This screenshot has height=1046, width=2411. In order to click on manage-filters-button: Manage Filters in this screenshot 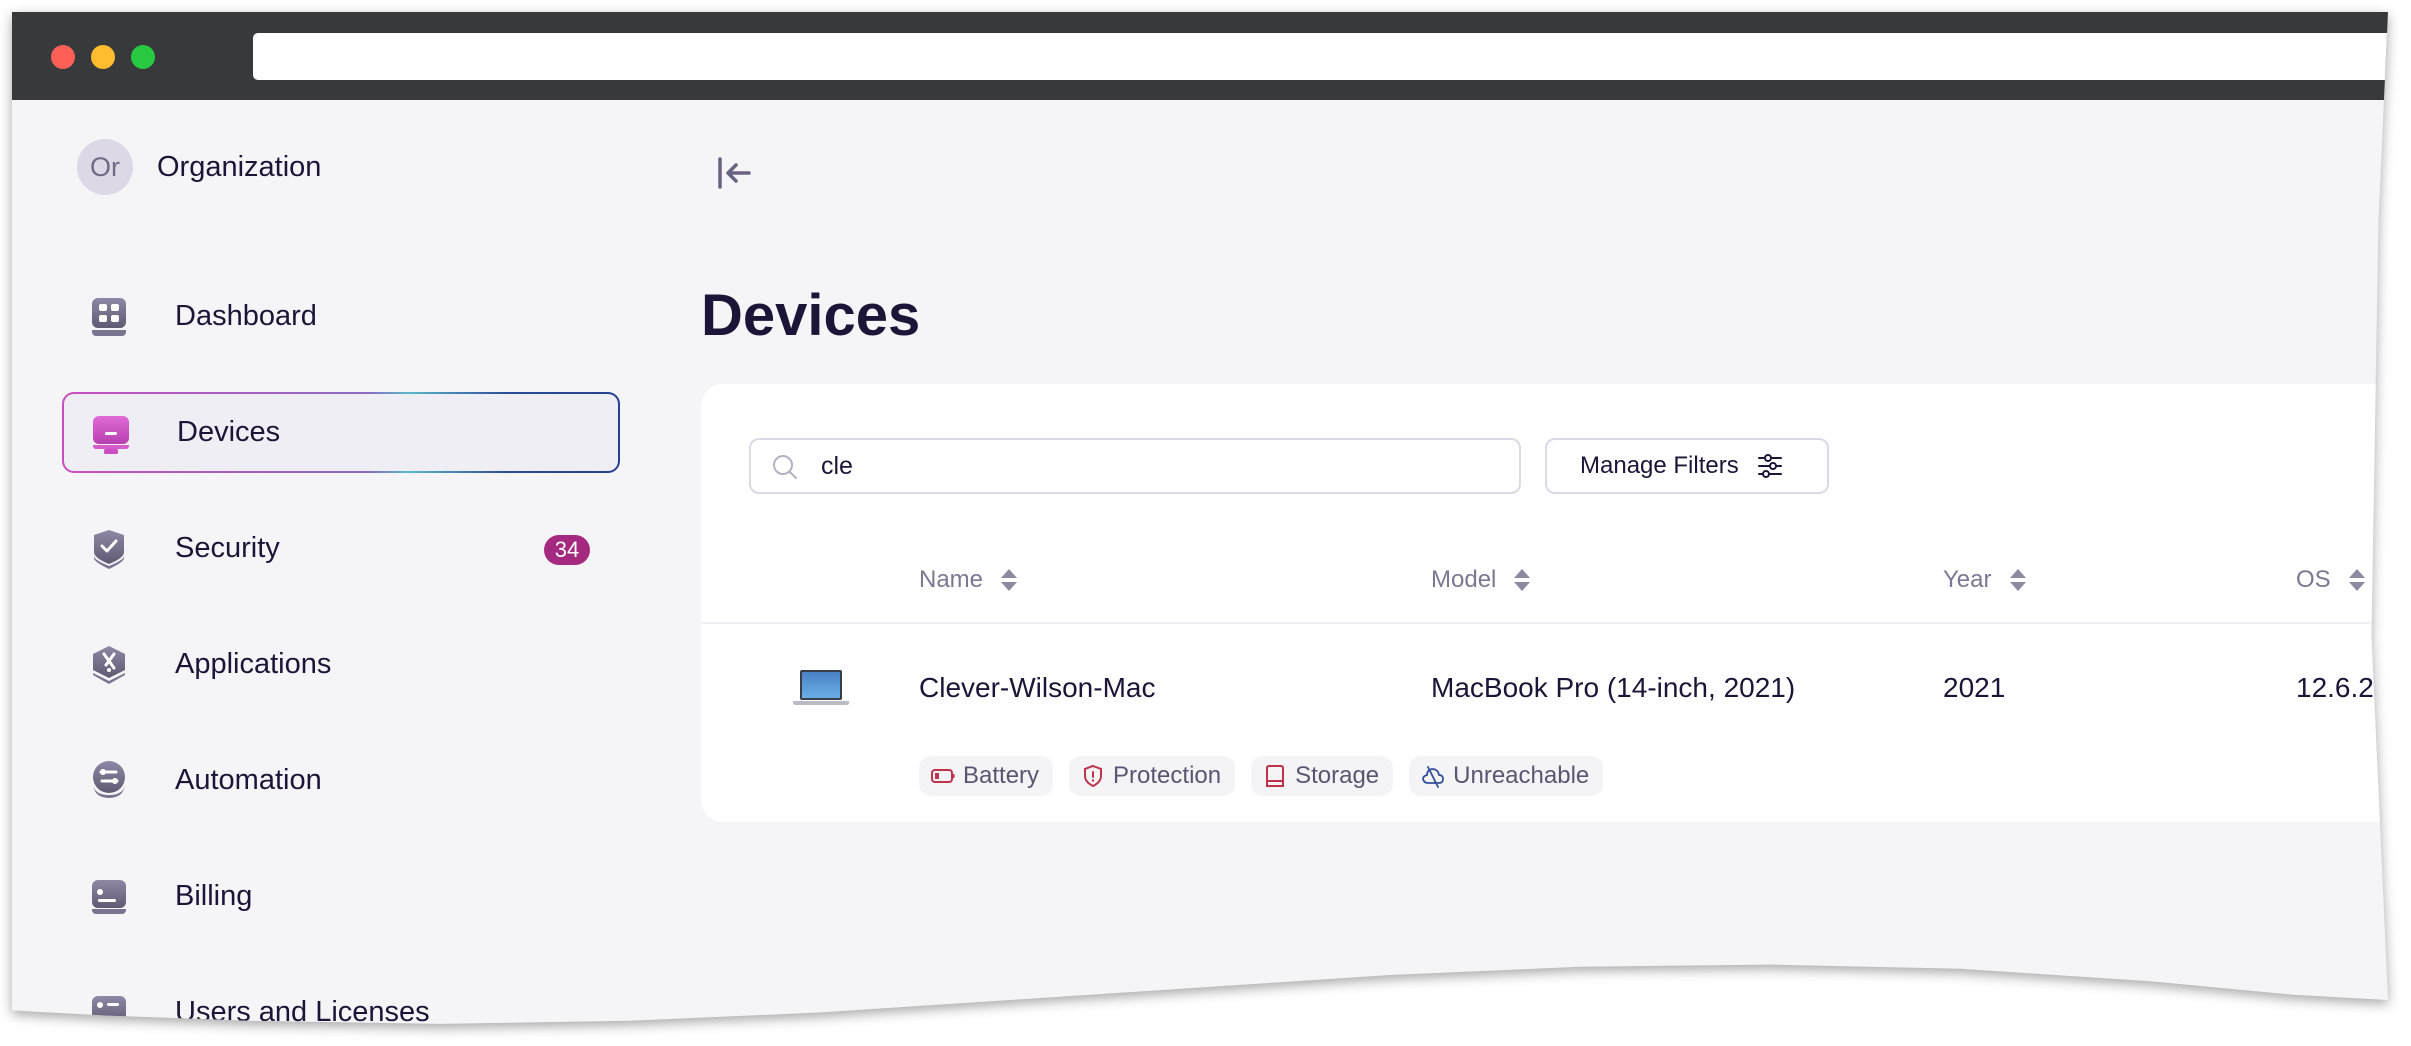, I will do `click(1687, 466)`.